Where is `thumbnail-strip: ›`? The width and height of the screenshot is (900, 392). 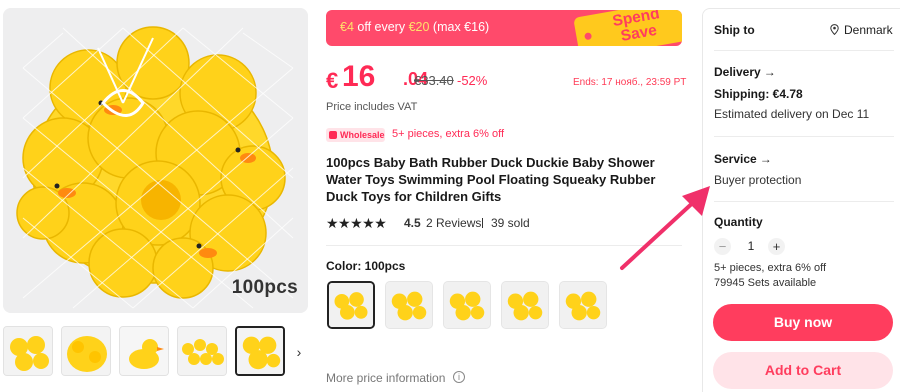
thumbnail-strip: › is located at coordinates (155, 352).